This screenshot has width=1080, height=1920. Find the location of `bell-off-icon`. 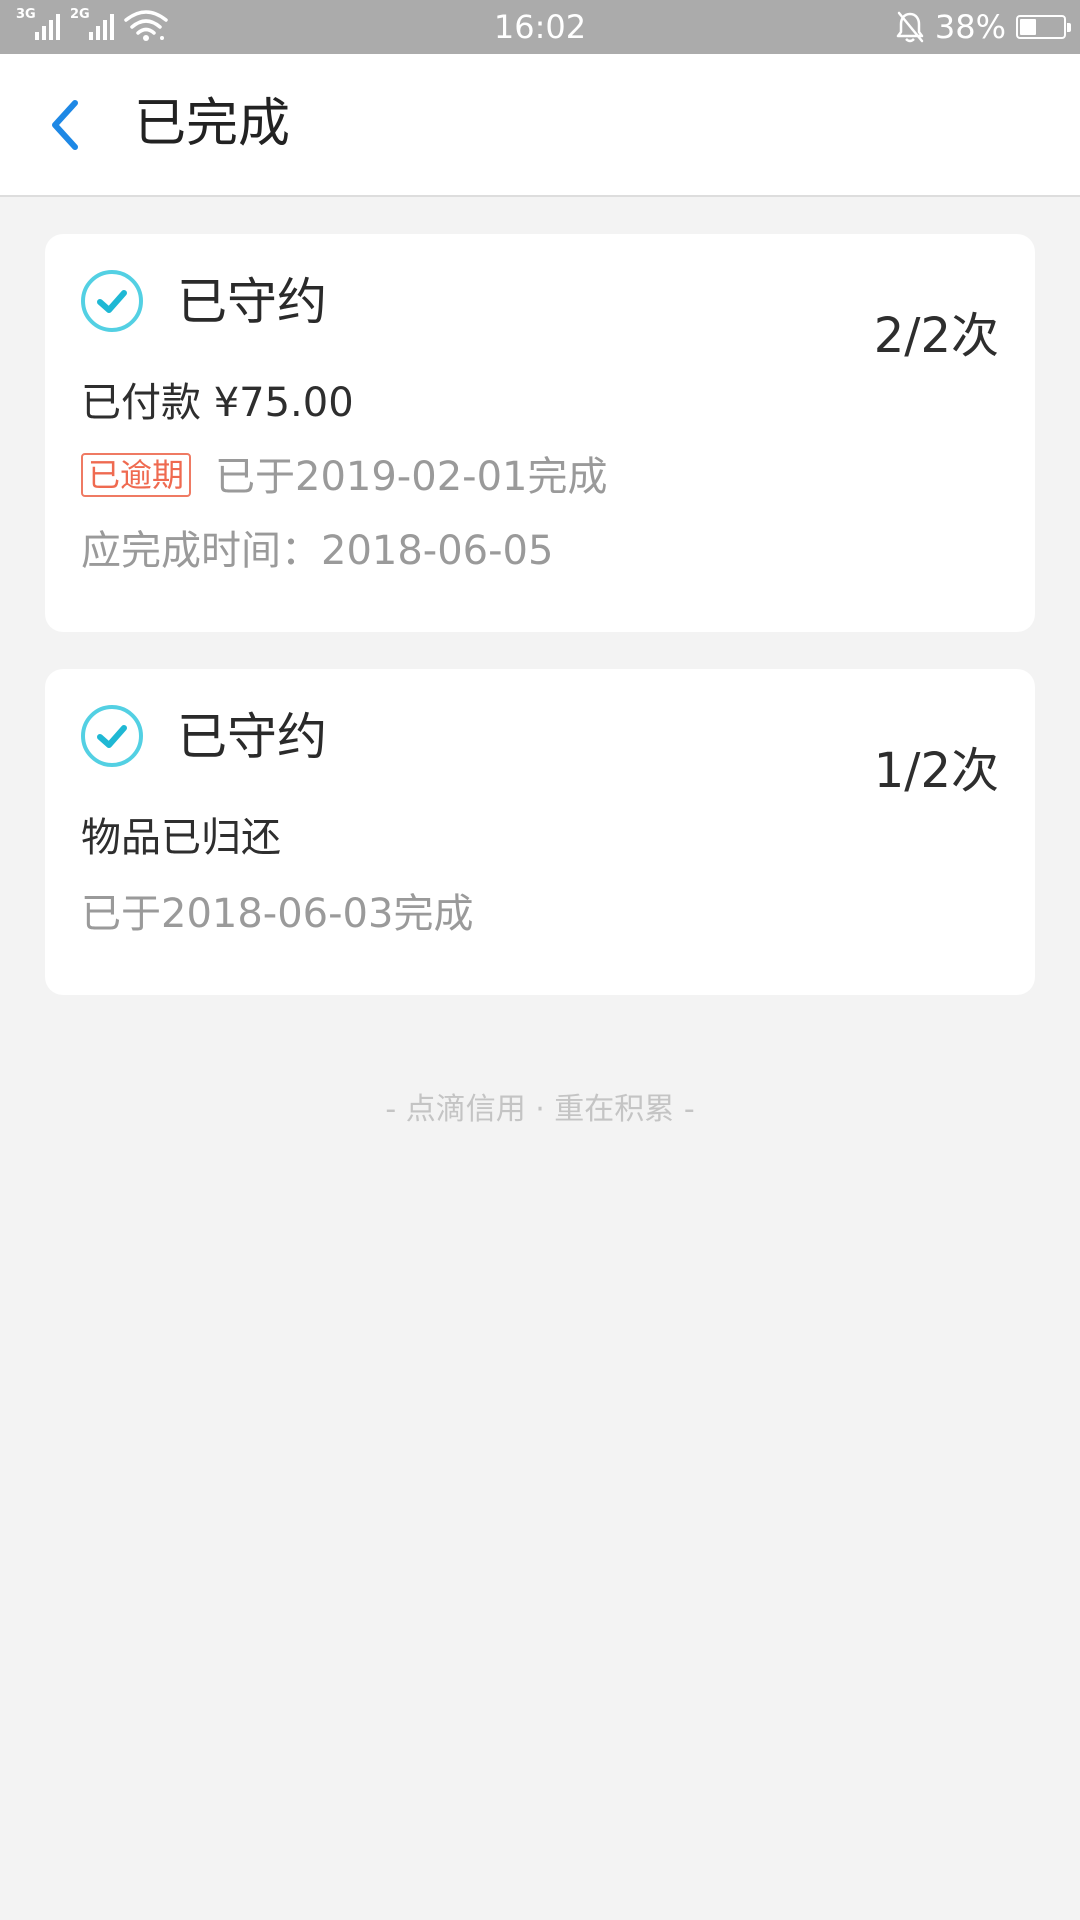

bell-off-icon is located at coordinates (910, 27).